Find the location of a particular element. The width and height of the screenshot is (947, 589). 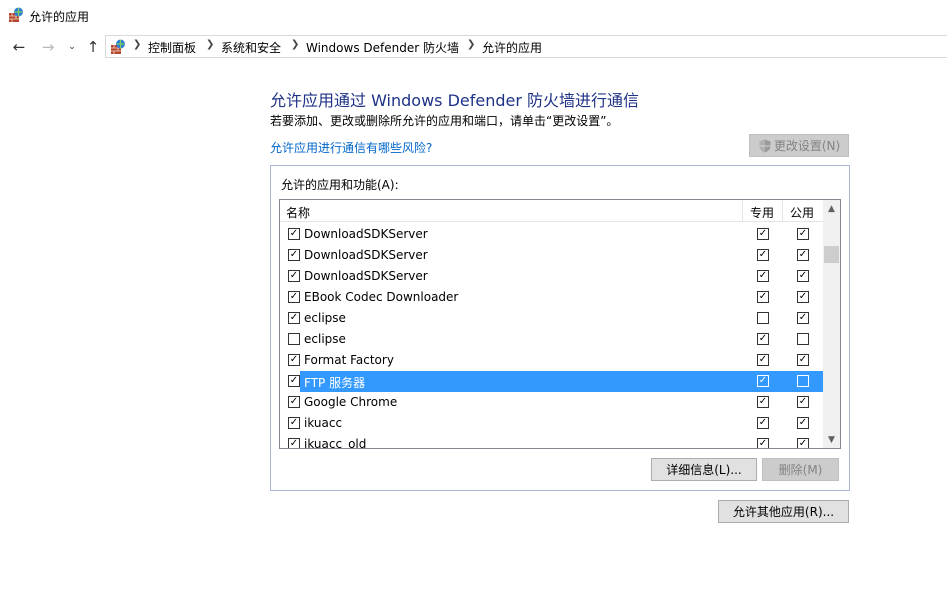

list-item: ikuacc is located at coordinates (551, 423).